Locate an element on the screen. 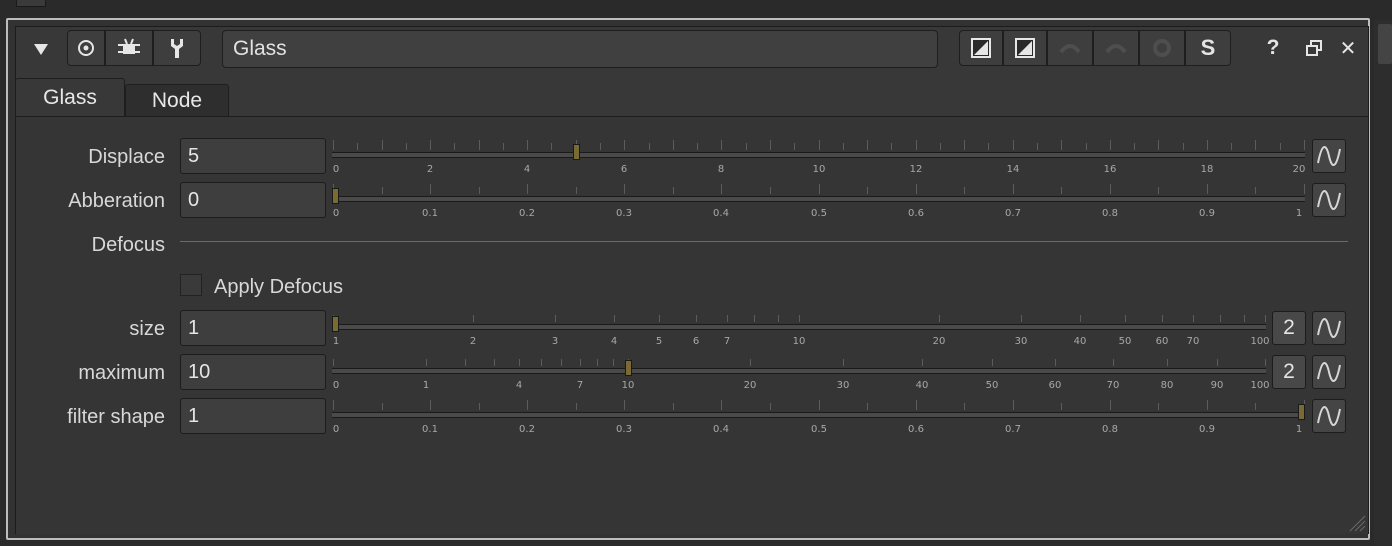  displace-label: Displace is located at coordinates (126, 157).